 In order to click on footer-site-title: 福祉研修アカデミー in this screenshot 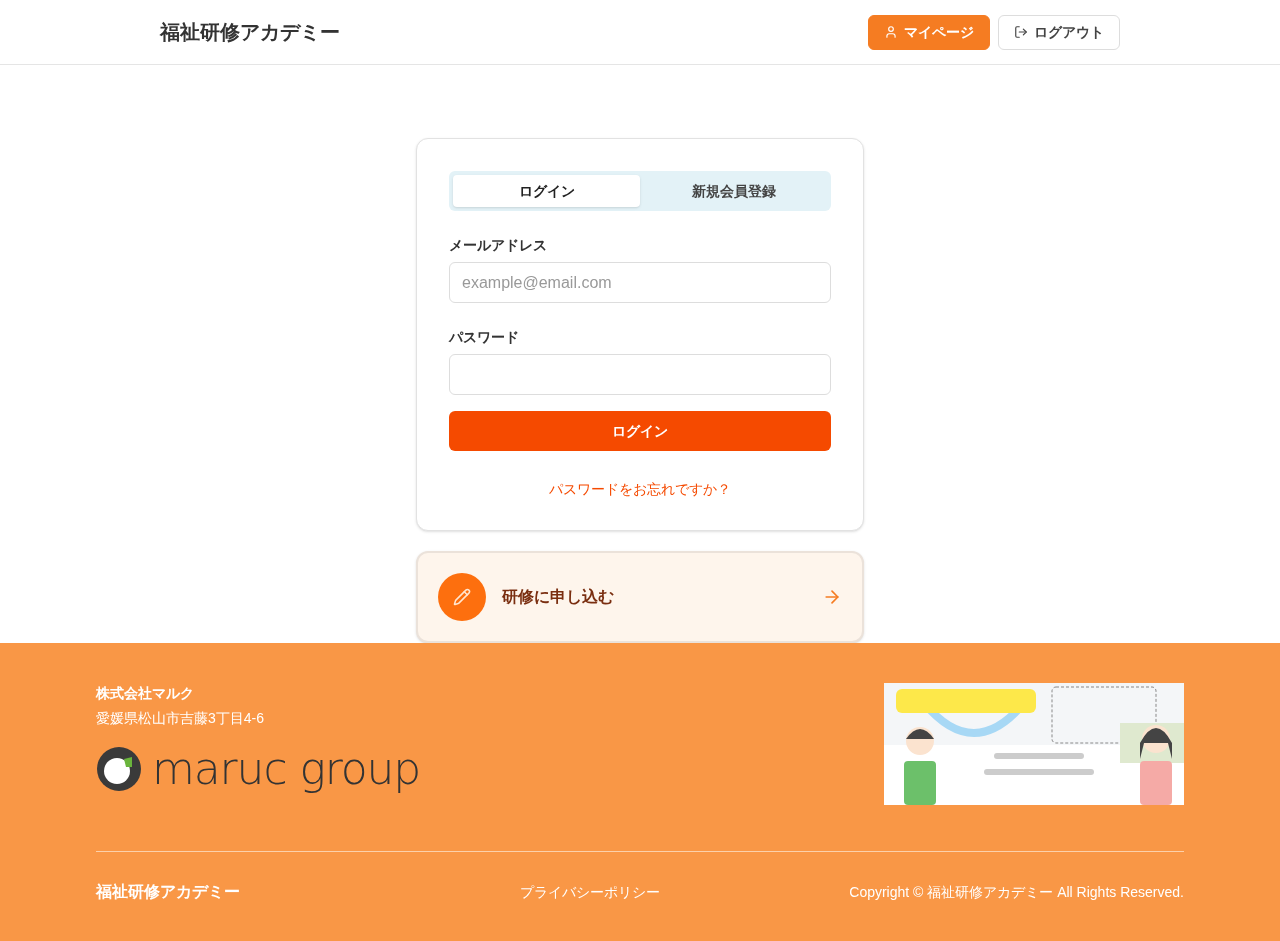, I will do `click(168, 892)`.